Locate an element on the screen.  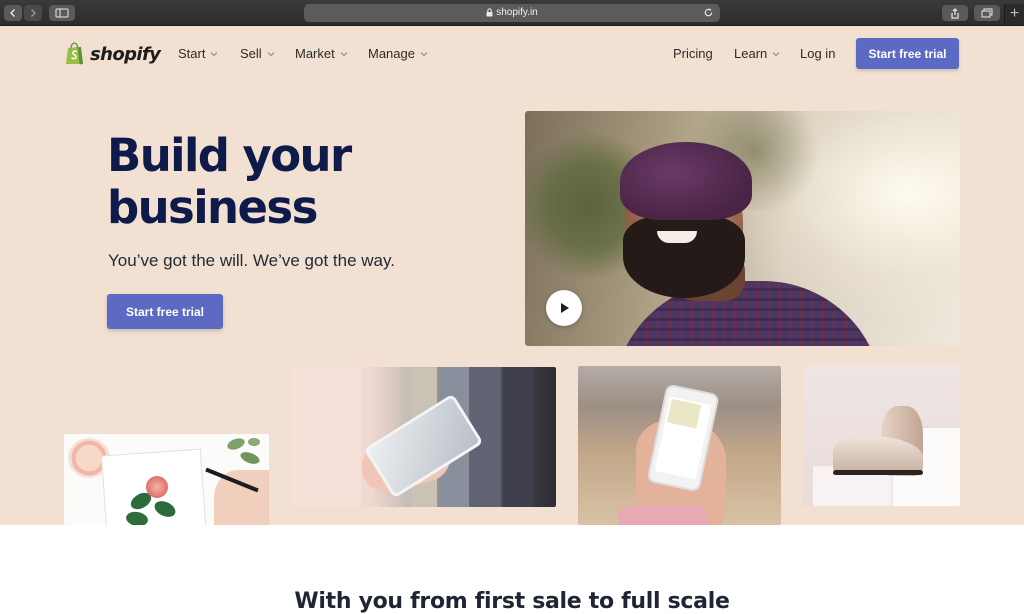
nav-pricing: Pricing is located at coordinates (693, 53).